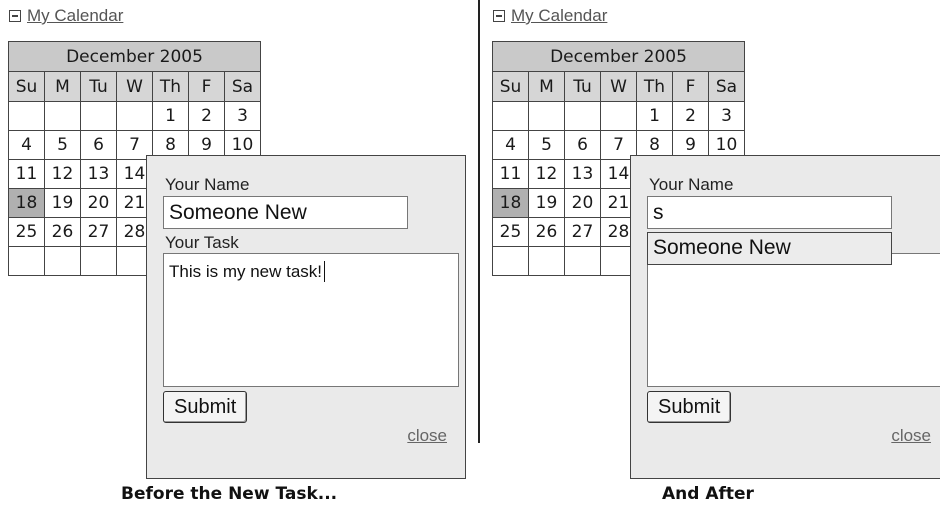 The image size is (940, 510). What do you see at coordinates (708, 494) in the screenshot?
I see `caption-after: And After` at bounding box center [708, 494].